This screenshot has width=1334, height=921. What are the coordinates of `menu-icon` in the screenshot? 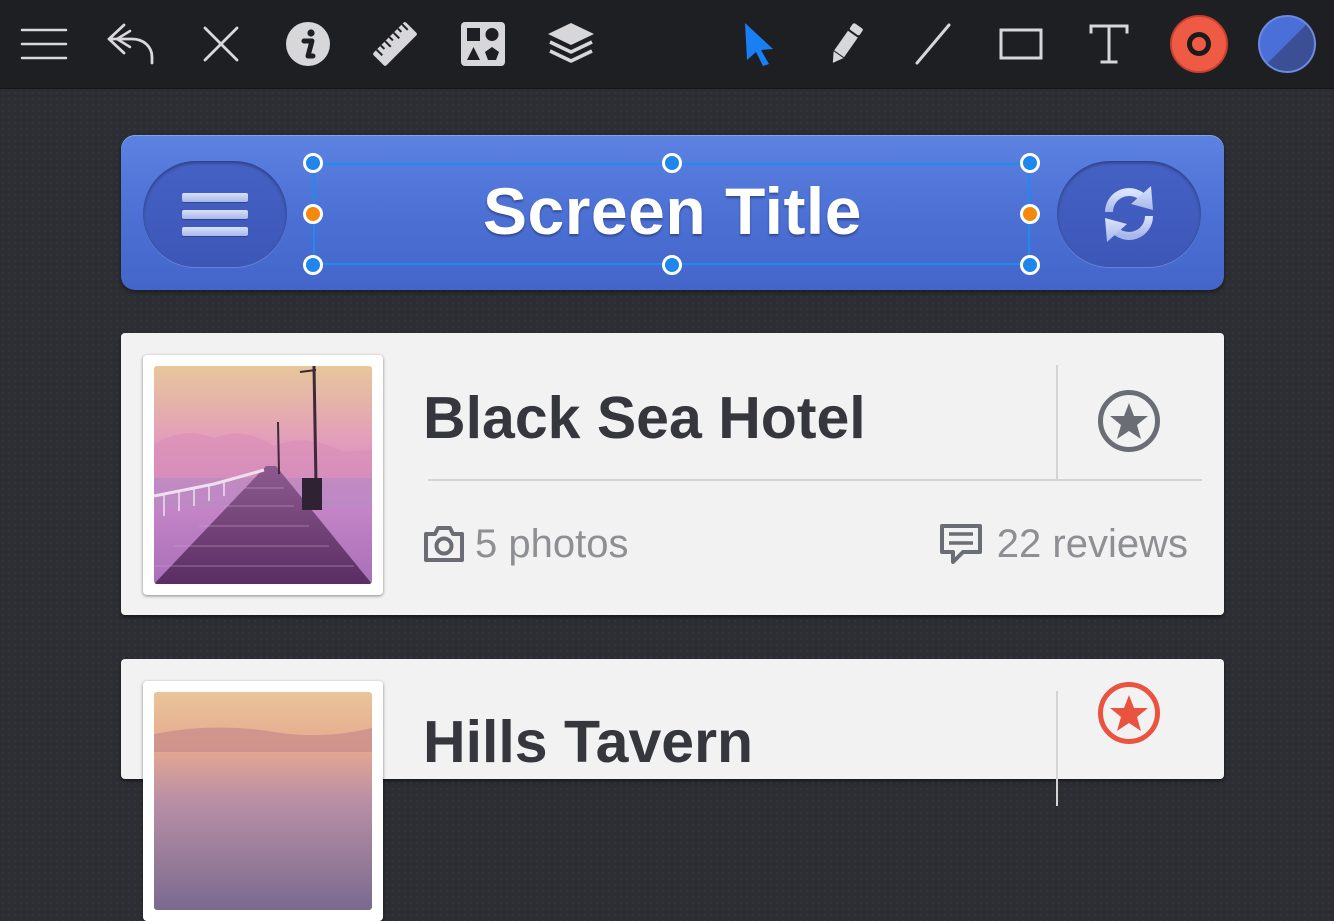 It's located at (44, 44).